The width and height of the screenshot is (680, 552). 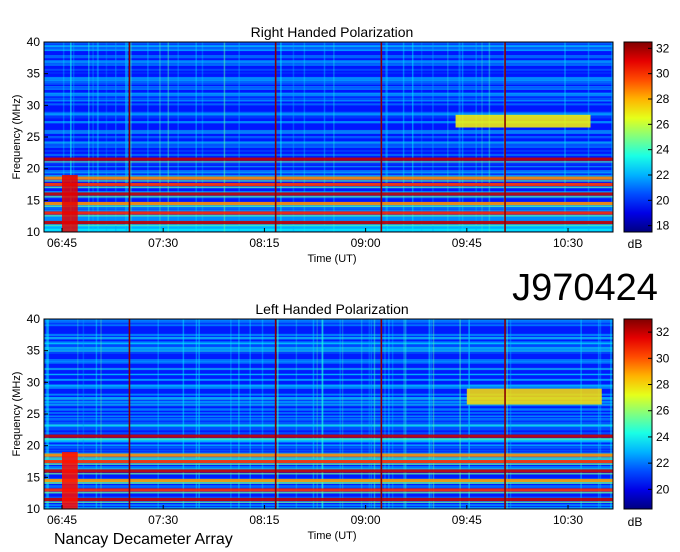 I want to click on colorbar-unit-left: dB, so click(x=635, y=522).